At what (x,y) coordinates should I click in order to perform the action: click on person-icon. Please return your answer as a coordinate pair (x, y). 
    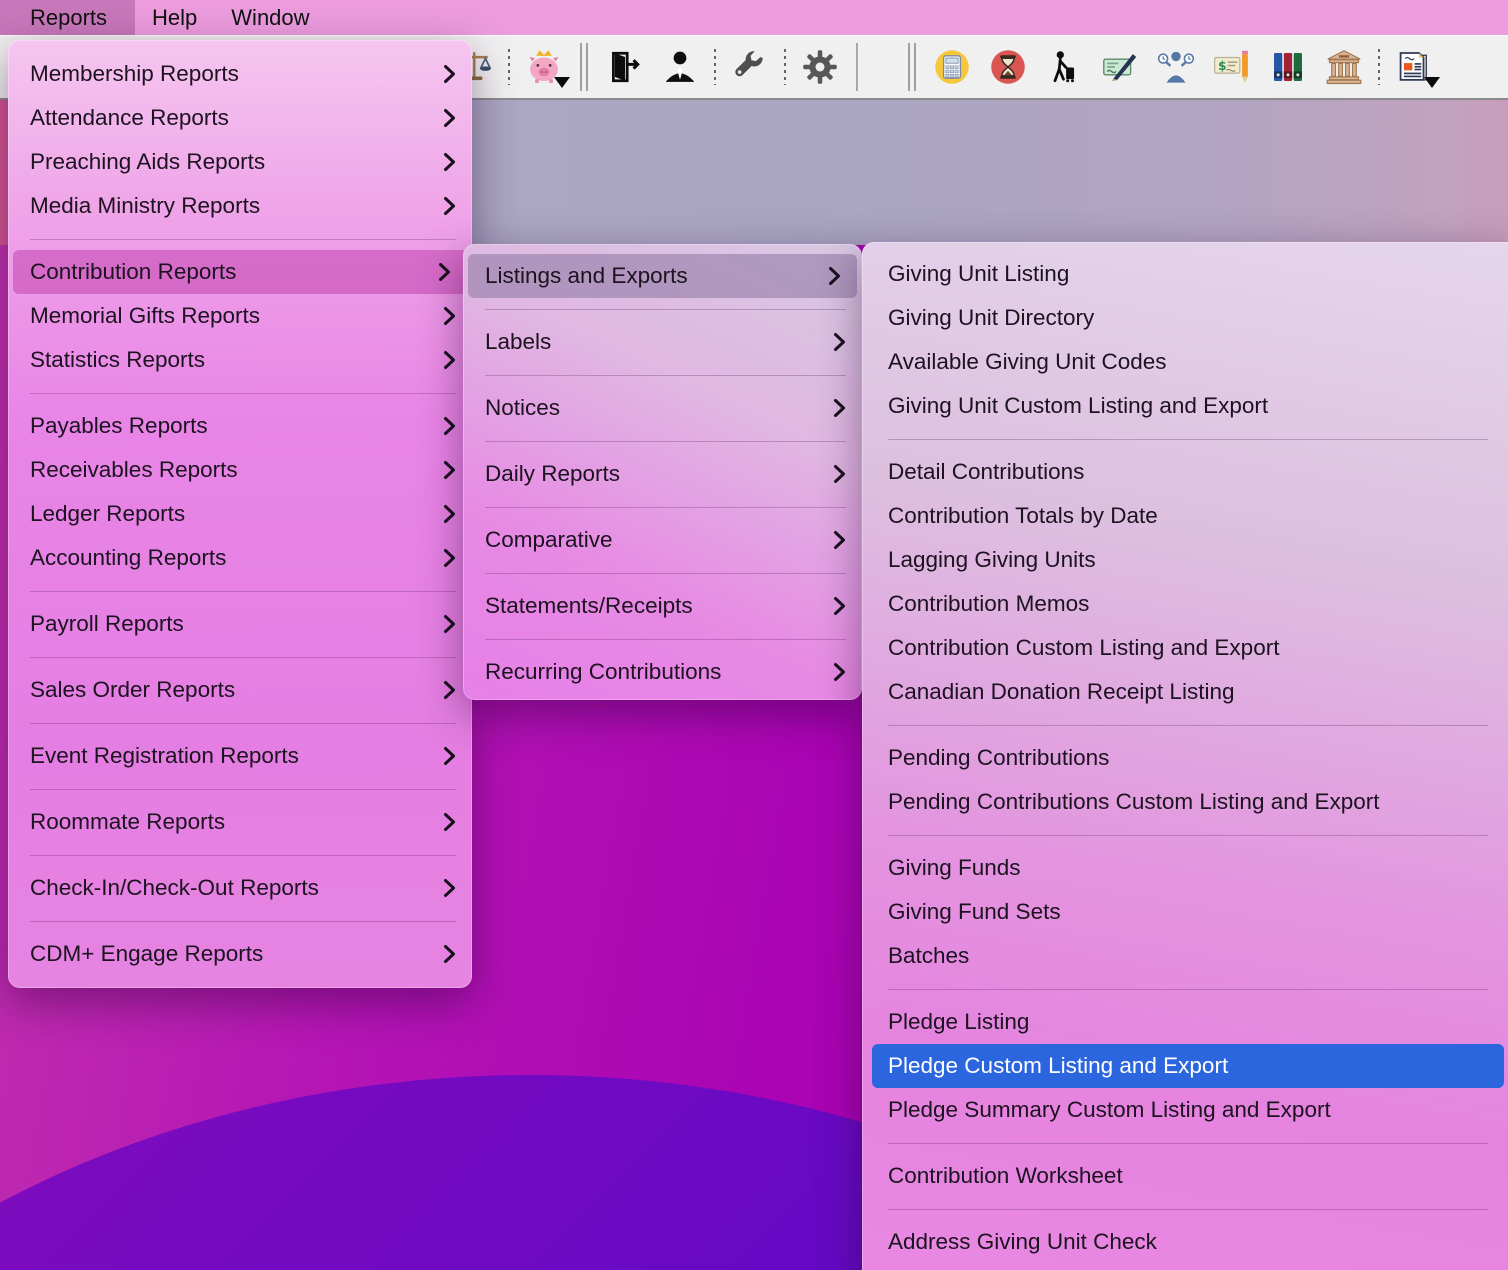
    Looking at the image, I should click on (680, 67).